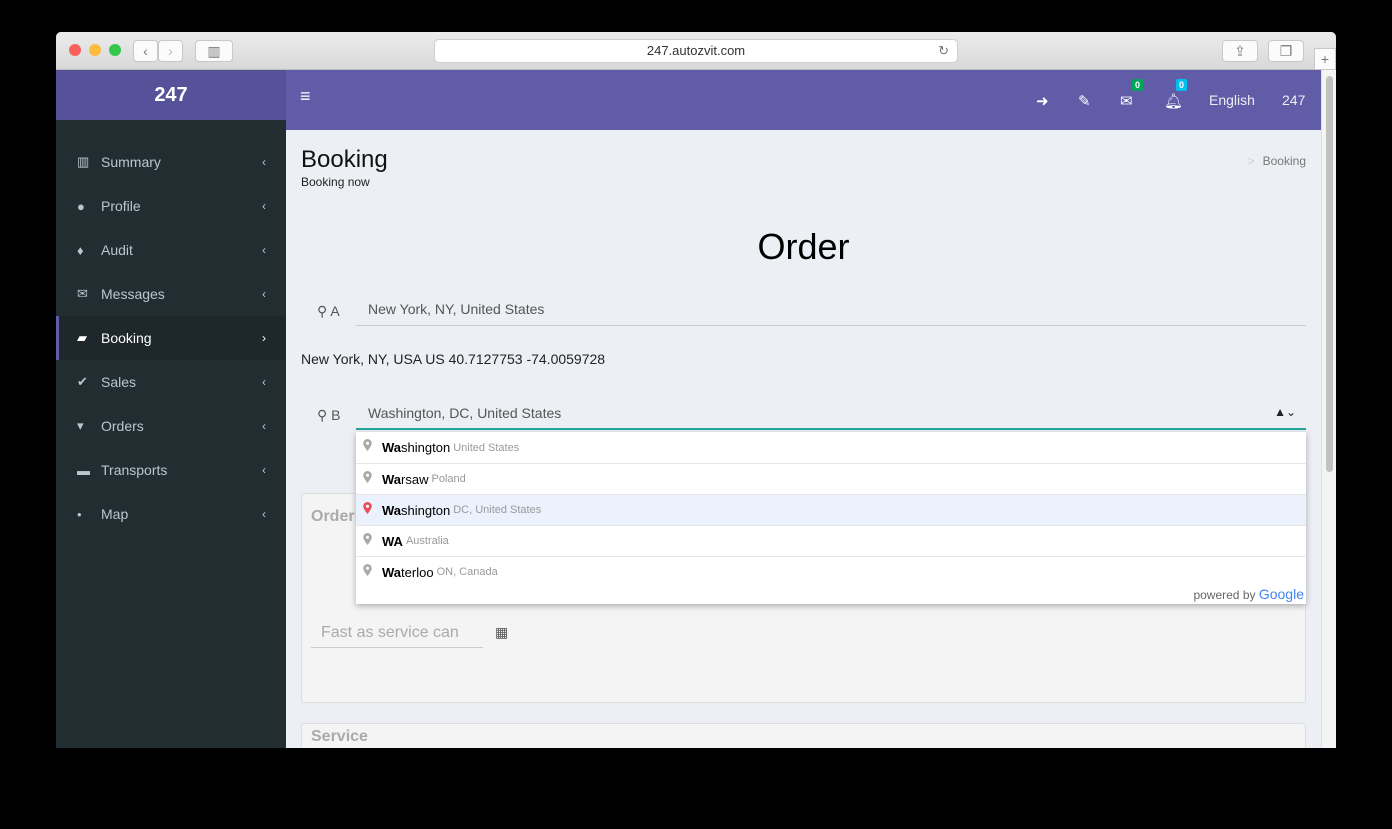 The width and height of the screenshot is (1392, 829). Describe the element at coordinates (831, 447) in the screenshot. I see `autocomplete-item: Wa shington United States` at that location.